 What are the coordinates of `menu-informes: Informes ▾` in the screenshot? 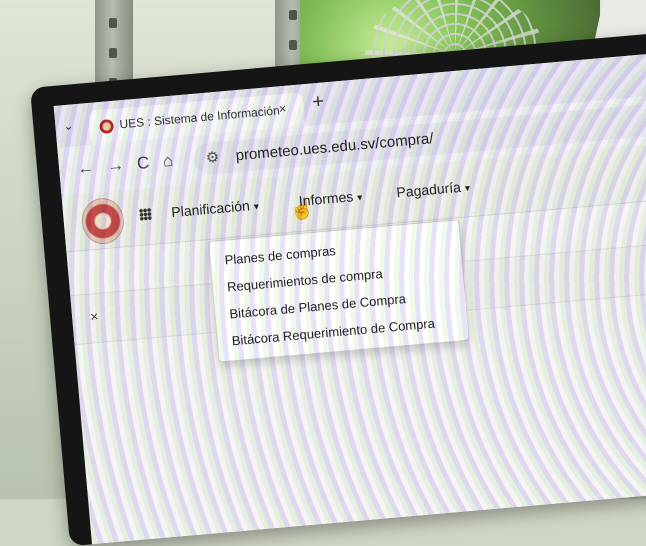 It's located at (330, 198).